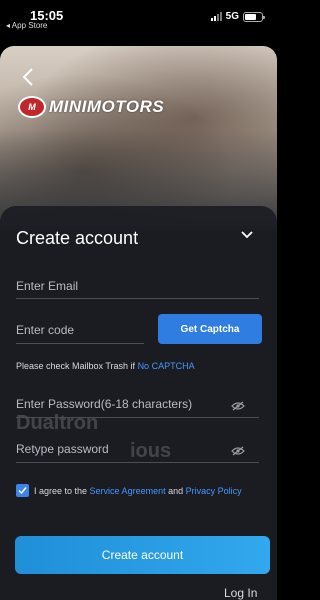 This screenshot has height=600, width=320. What do you see at coordinates (107, 106) in the screenshot?
I see `logo-text: MINIMOTORS` at bounding box center [107, 106].